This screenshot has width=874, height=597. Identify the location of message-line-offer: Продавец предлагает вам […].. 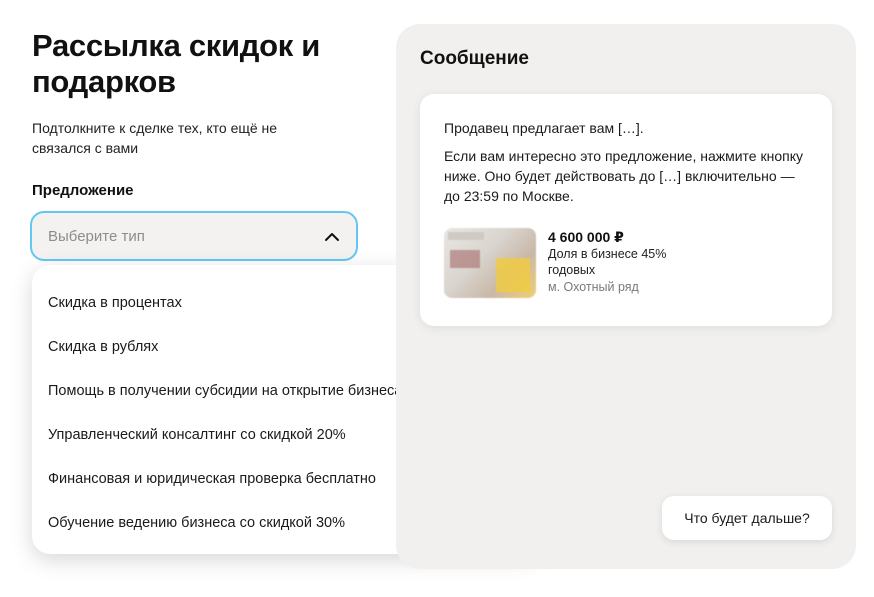
(544, 128).